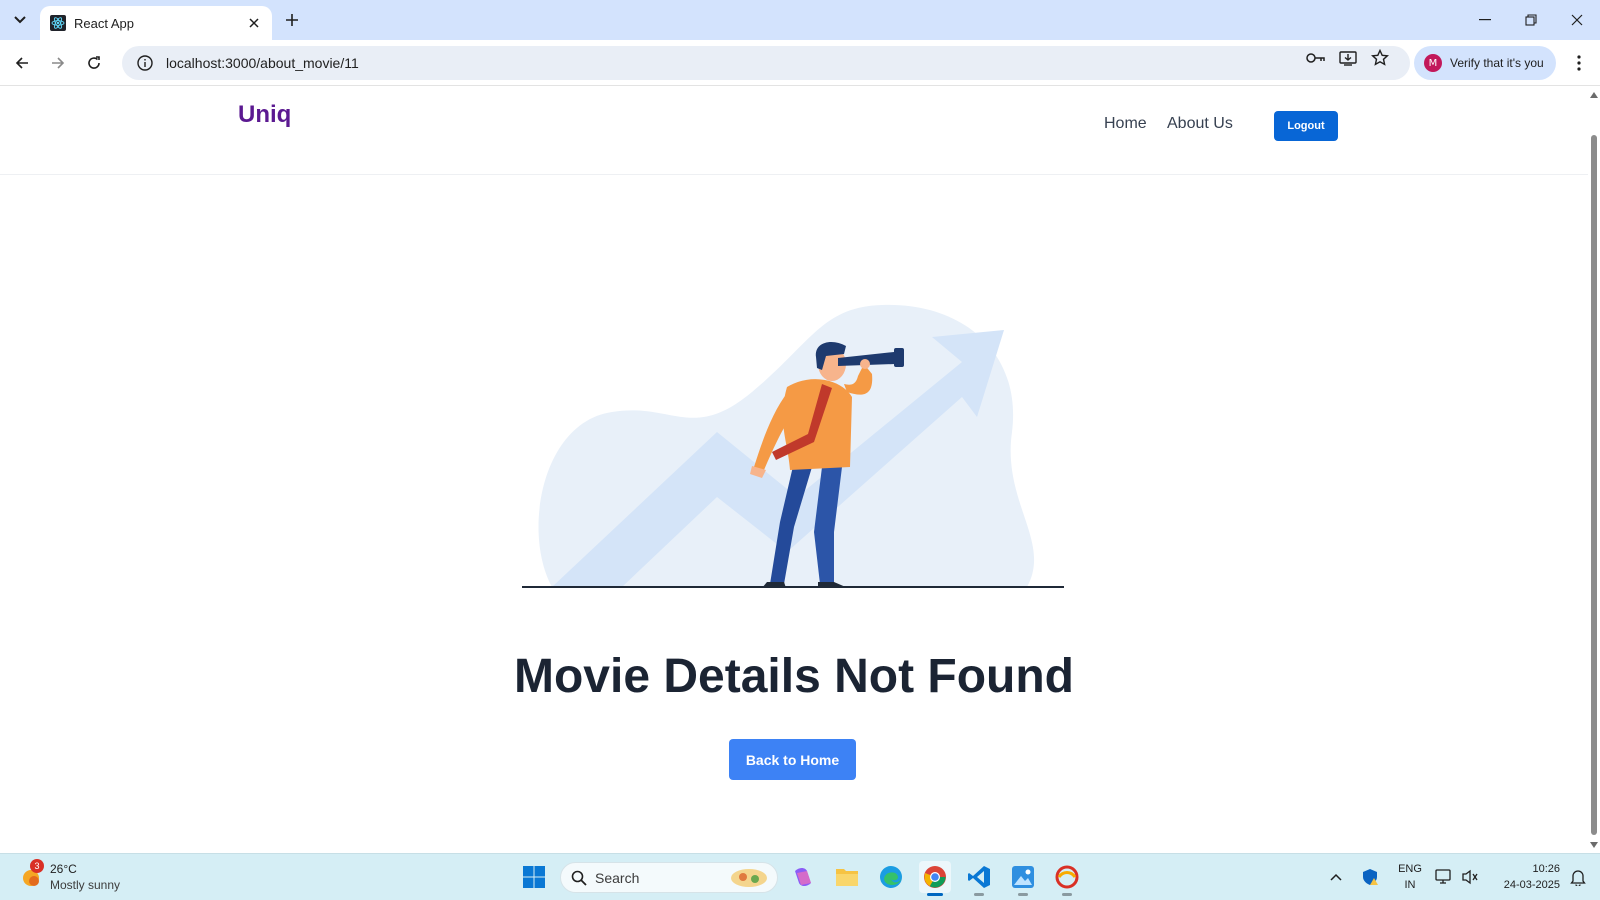  What do you see at coordinates (85, 885) in the screenshot?
I see `weather-description: Mostly sunny` at bounding box center [85, 885].